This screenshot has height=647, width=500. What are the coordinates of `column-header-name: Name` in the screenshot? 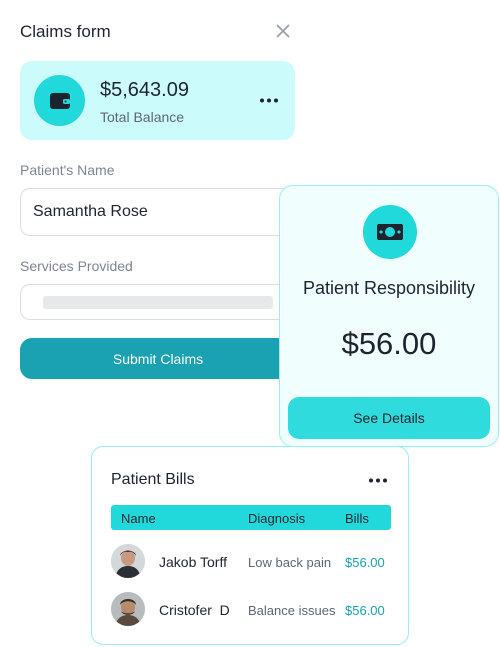 It's located at (138, 518).